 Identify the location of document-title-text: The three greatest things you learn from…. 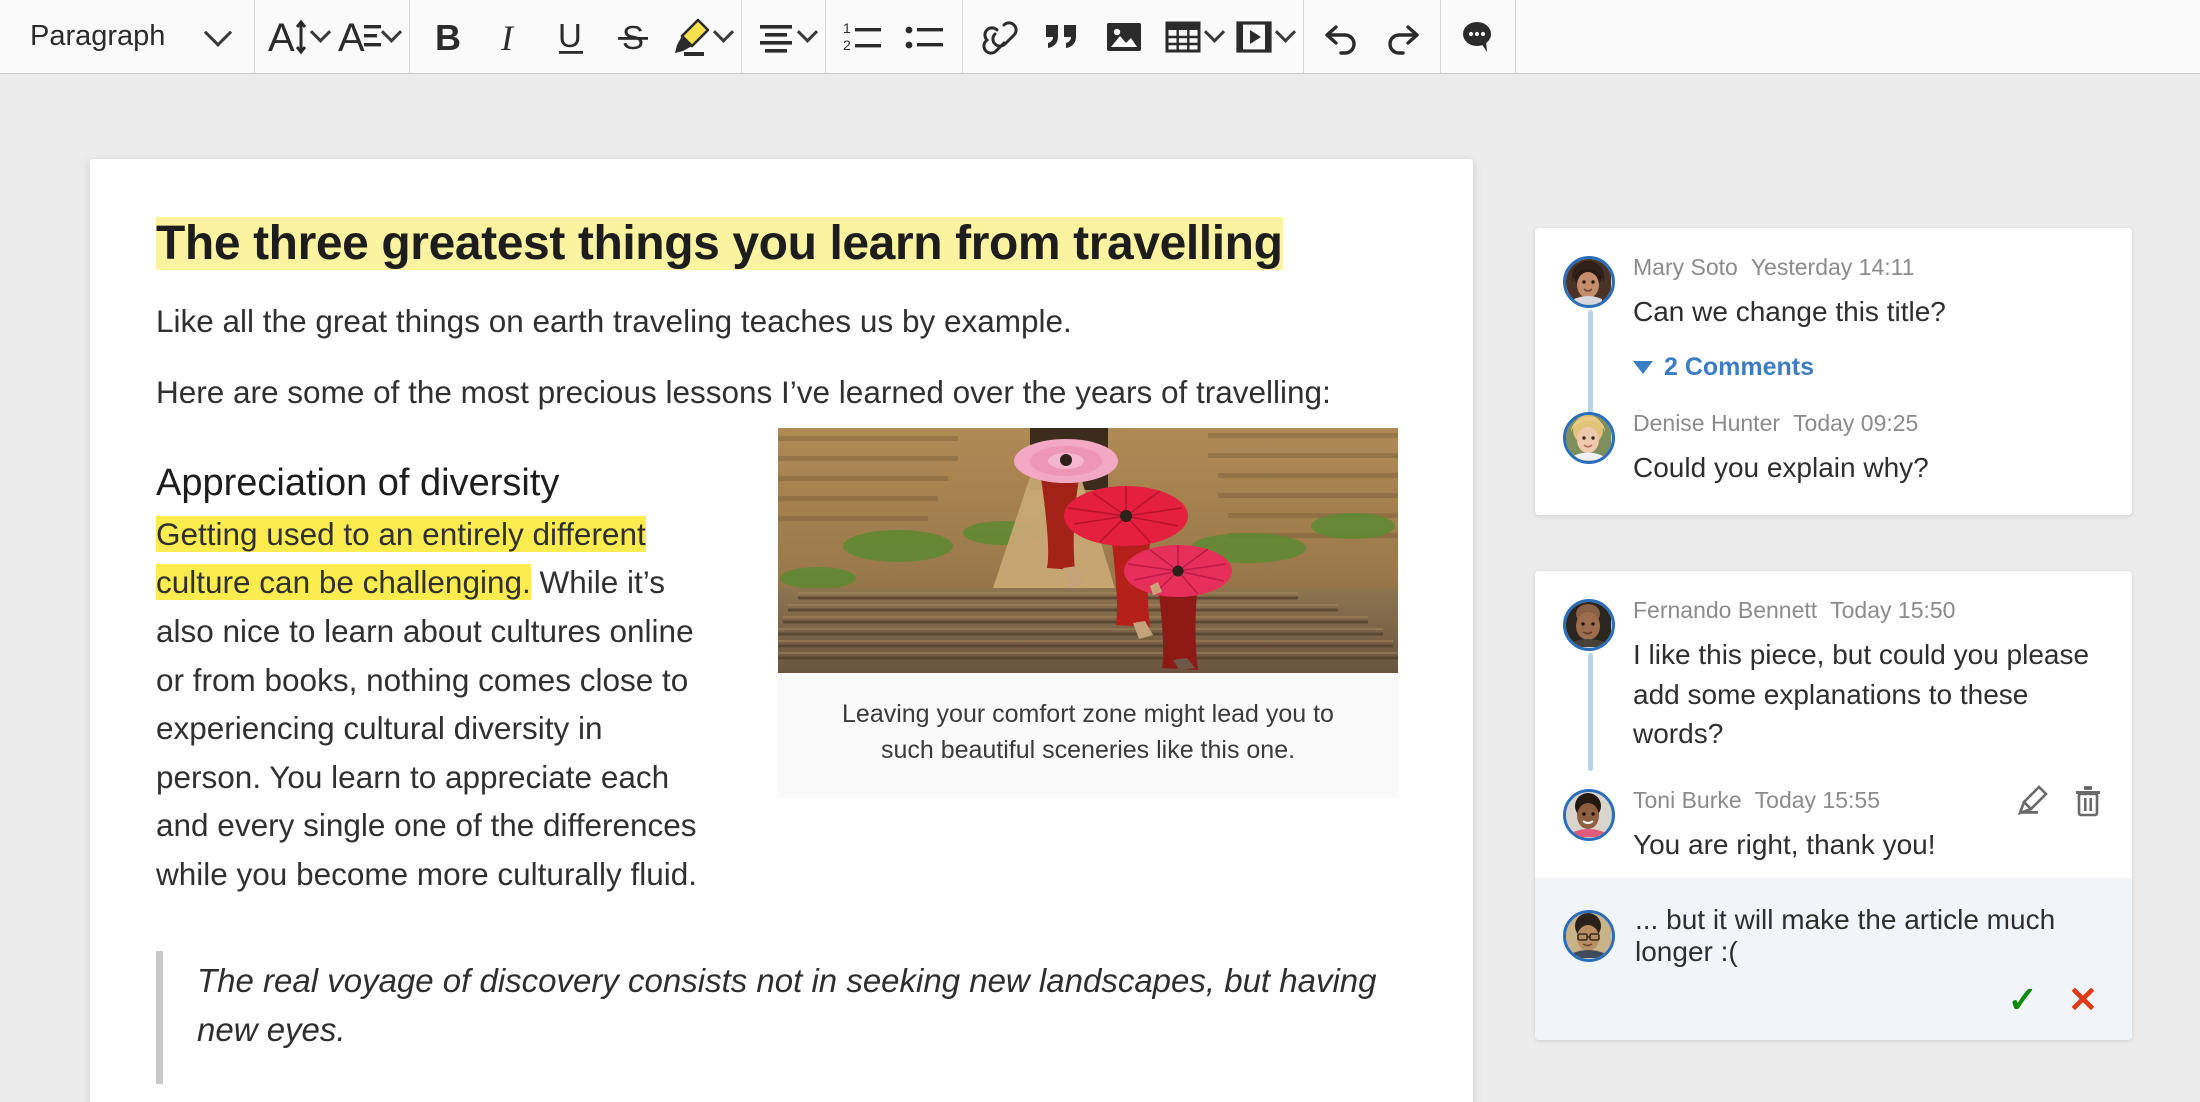
(719, 243).